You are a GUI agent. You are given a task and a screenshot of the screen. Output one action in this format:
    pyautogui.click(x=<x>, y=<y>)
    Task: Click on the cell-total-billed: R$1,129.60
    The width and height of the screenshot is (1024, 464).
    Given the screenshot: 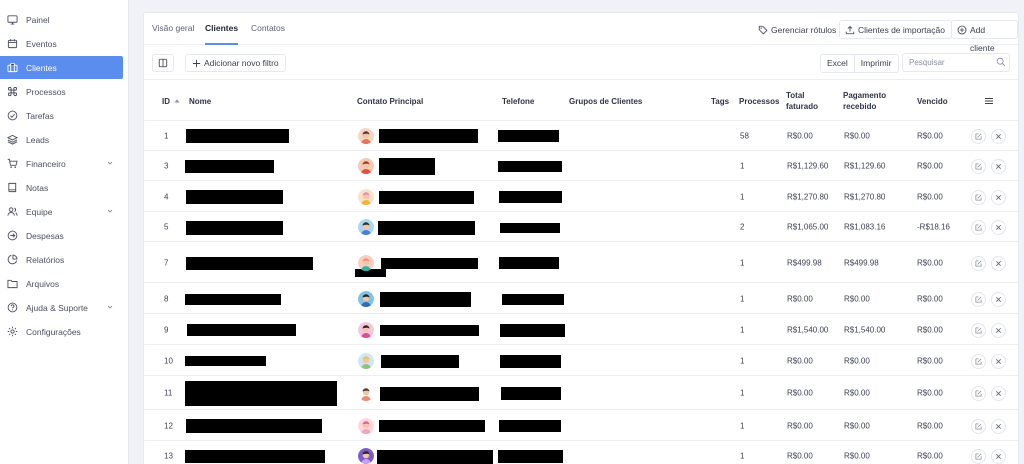 What is the action you would take?
    pyautogui.click(x=808, y=166)
    